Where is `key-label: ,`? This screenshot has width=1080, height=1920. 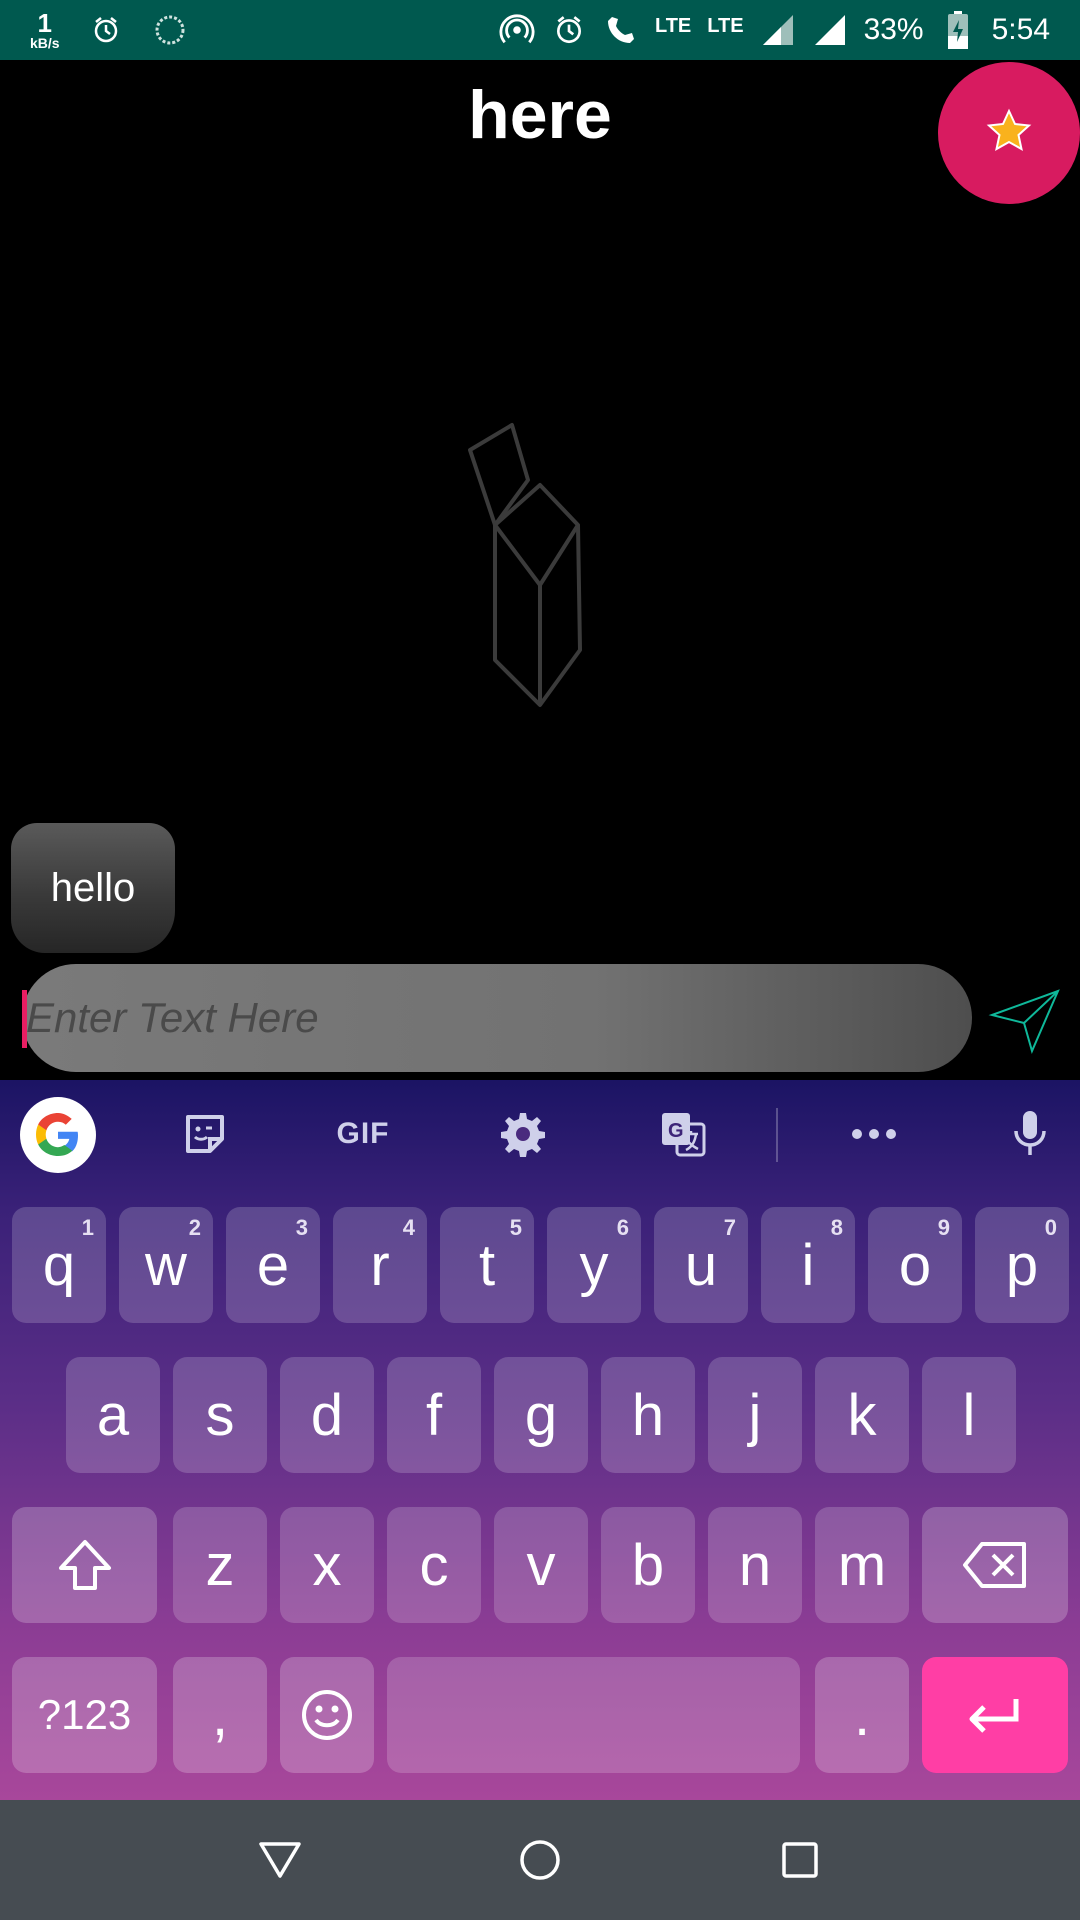 key-label: , is located at coordinates (220, 1715).